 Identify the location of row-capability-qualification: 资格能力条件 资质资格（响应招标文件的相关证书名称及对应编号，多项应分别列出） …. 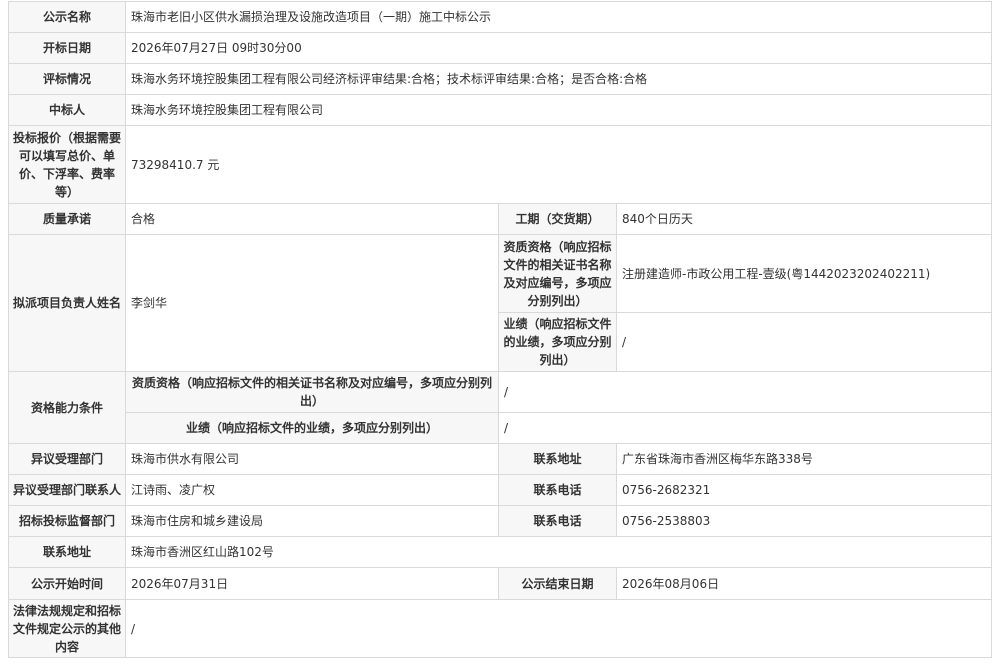
(500, 407).